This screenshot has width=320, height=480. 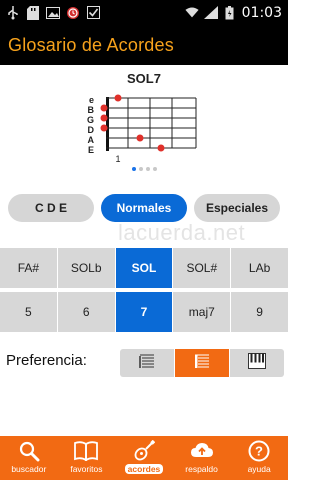 What do you see at coordinates (259, 469) in the screenshot?
I see `nav-label: ayuda` at bounding box center [259, 469].